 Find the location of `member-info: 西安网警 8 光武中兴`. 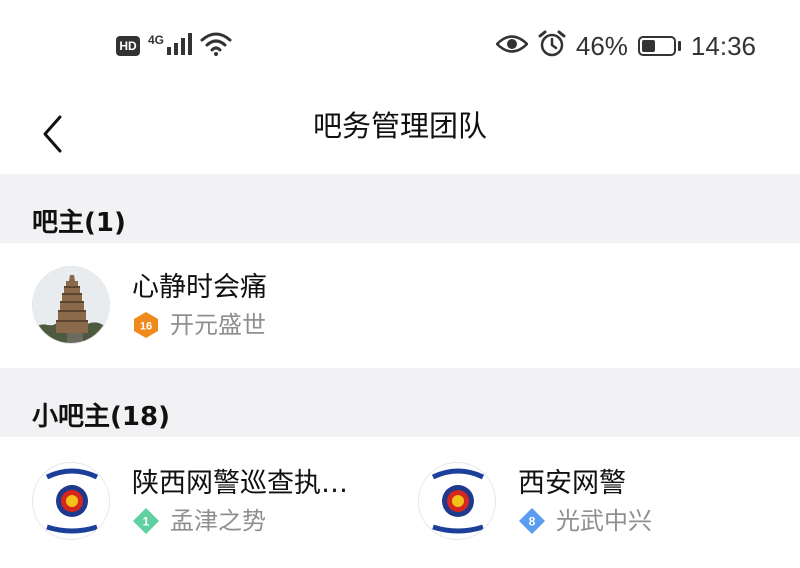

member-info: 西安网警 8 光武中兴 is located at coordinates (585, 501).